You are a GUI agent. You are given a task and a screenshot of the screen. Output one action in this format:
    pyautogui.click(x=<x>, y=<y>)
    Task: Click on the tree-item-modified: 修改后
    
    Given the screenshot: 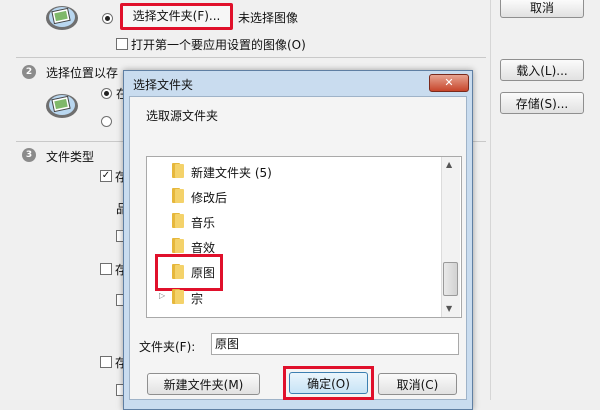 What is the action you would take?
    pyautogui.click(x=209, y=197)
    